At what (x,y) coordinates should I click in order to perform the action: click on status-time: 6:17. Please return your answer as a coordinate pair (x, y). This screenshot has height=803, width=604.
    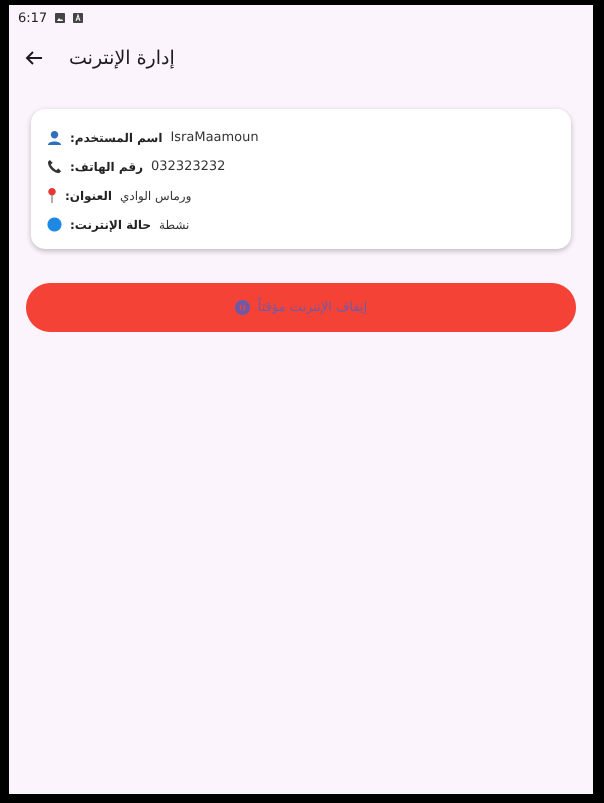
    Looking at the image, I should click on (33, 18).